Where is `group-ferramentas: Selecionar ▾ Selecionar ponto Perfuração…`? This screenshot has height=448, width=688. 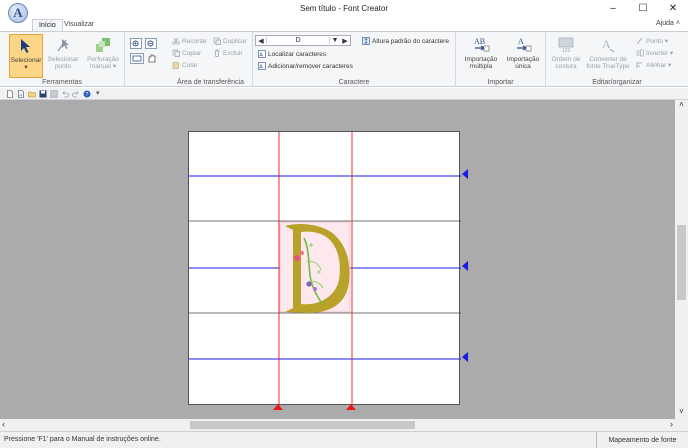 group-ferramentas: Selecionar ▾ Selecionar ponto Perfuração… is located at coordinates (62, 59).